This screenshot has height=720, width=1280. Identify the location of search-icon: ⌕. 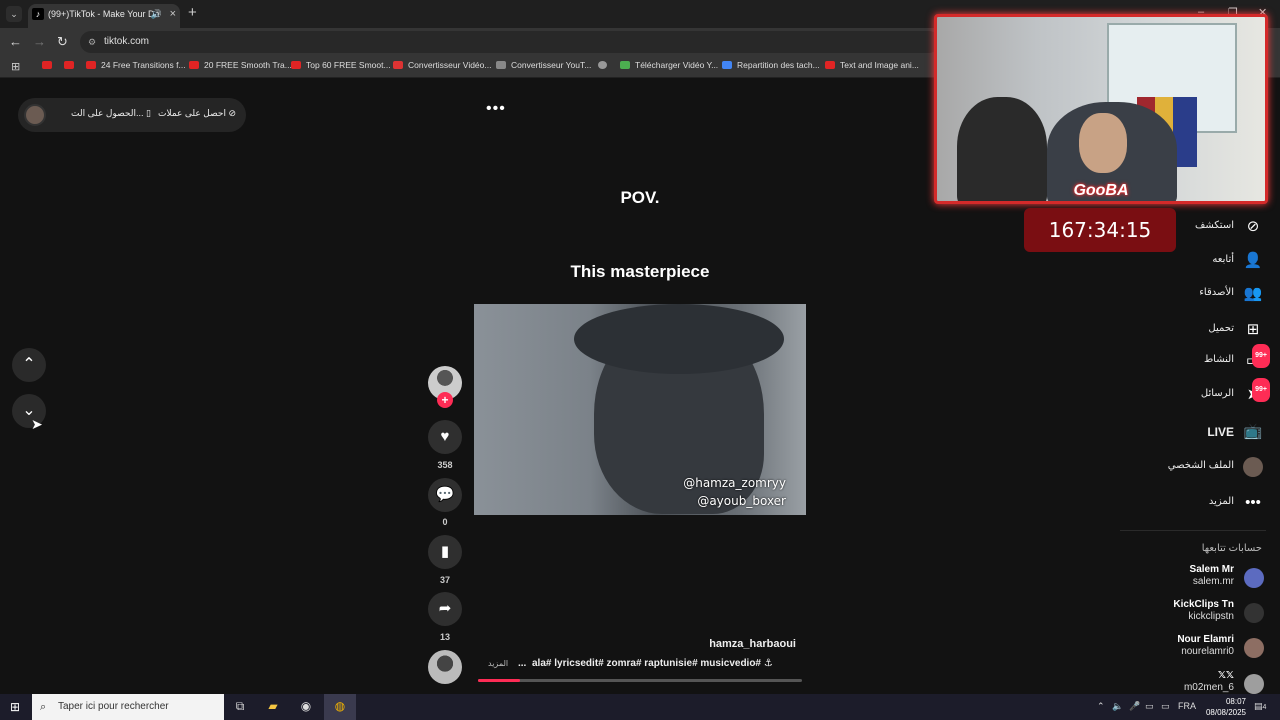
(43, 707).